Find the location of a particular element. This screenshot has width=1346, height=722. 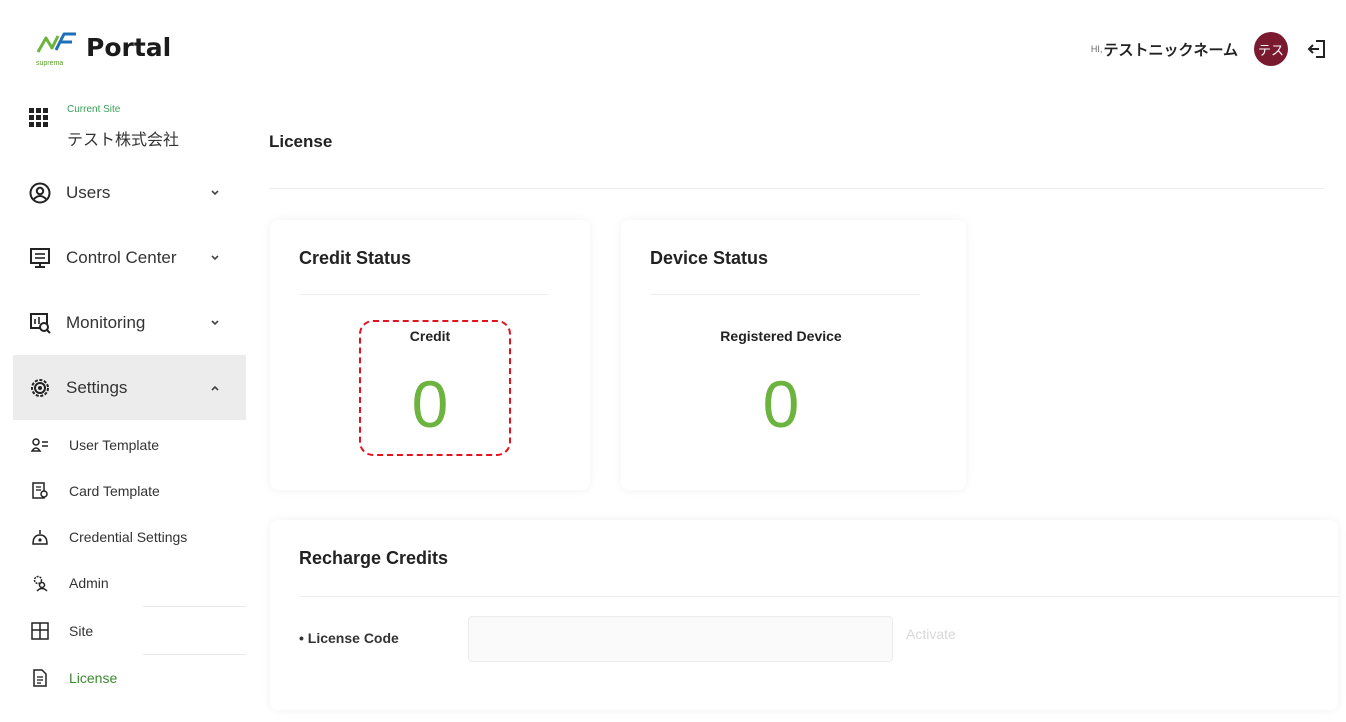

sidebar-subitem-label: License is located at coordinates (93, 678).